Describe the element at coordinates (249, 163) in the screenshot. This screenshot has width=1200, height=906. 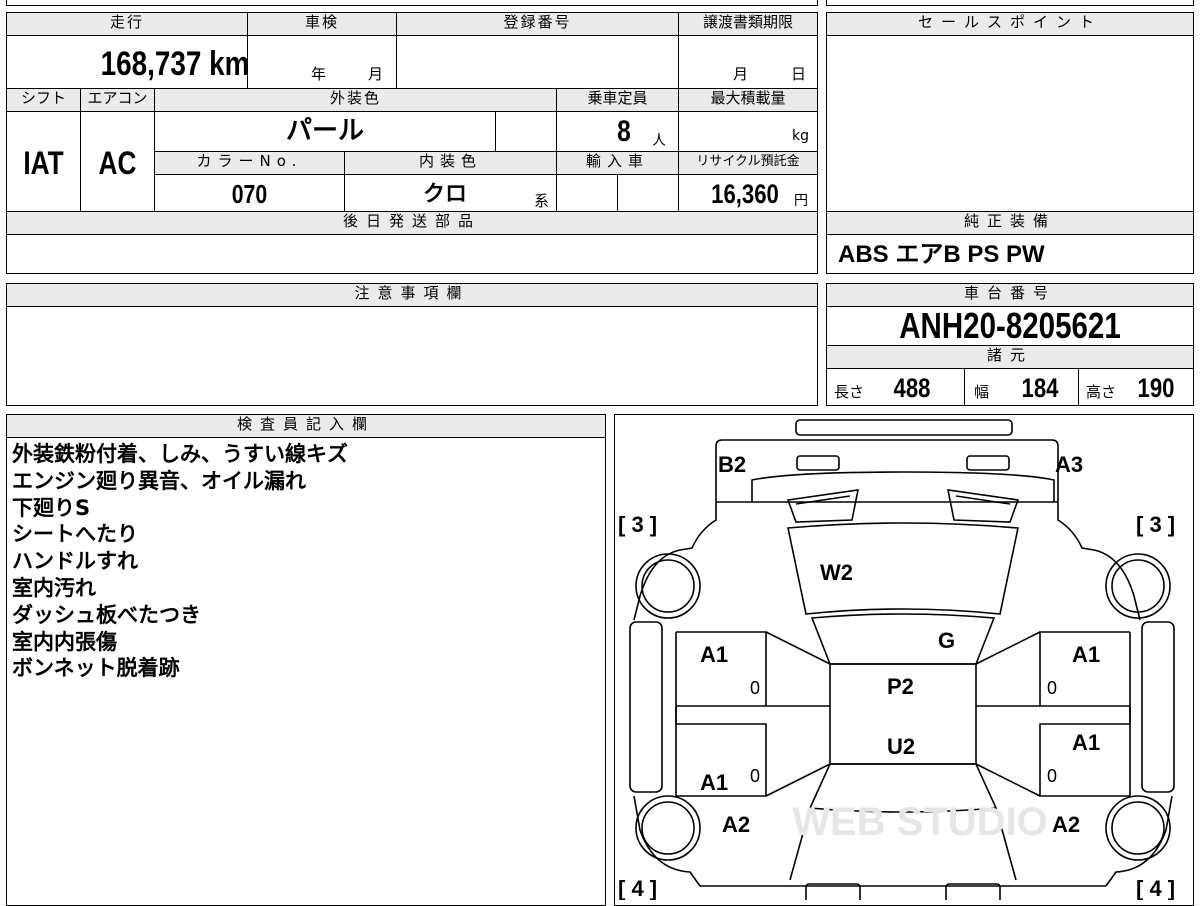
I see `header-color-no: カラーNo.` at that location.